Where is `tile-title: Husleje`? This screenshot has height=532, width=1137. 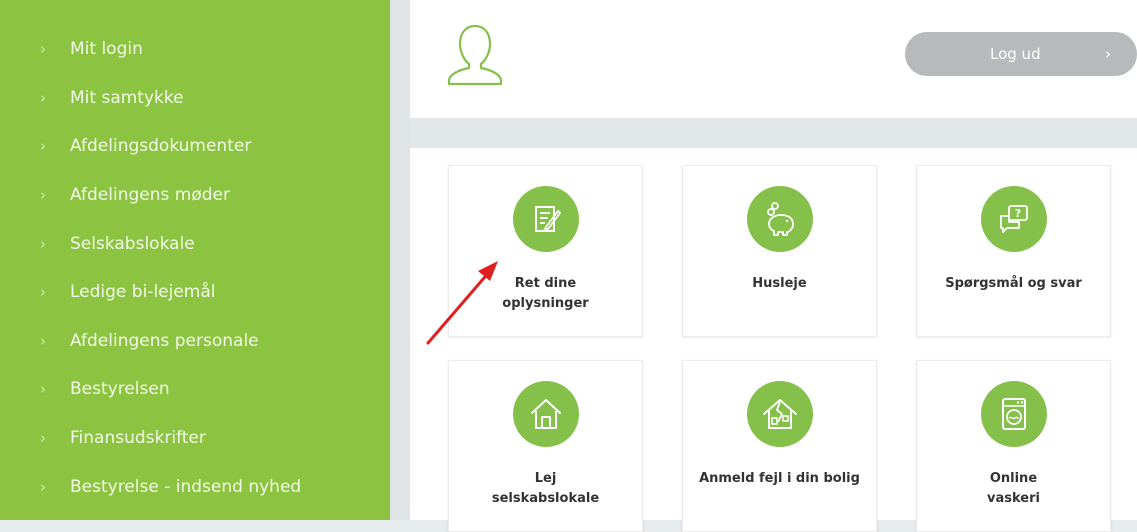 tile-title: Husleje is located at coordinates (779, 283).